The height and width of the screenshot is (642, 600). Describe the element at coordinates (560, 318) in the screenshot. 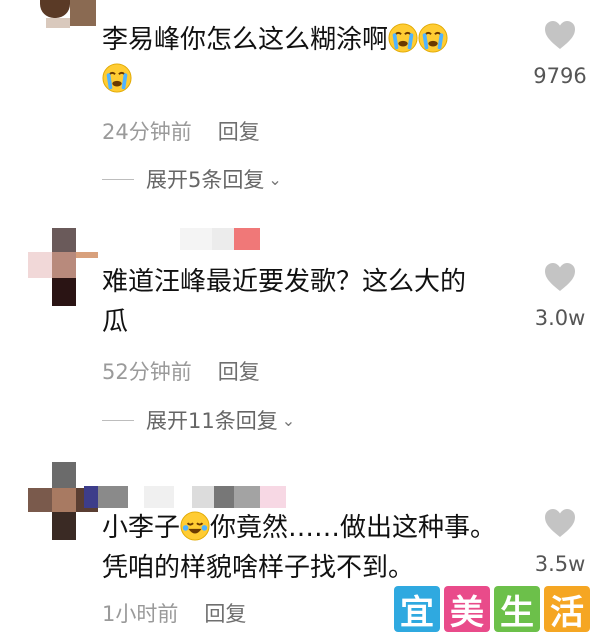

I see `like-count: 3.0w` at that location.